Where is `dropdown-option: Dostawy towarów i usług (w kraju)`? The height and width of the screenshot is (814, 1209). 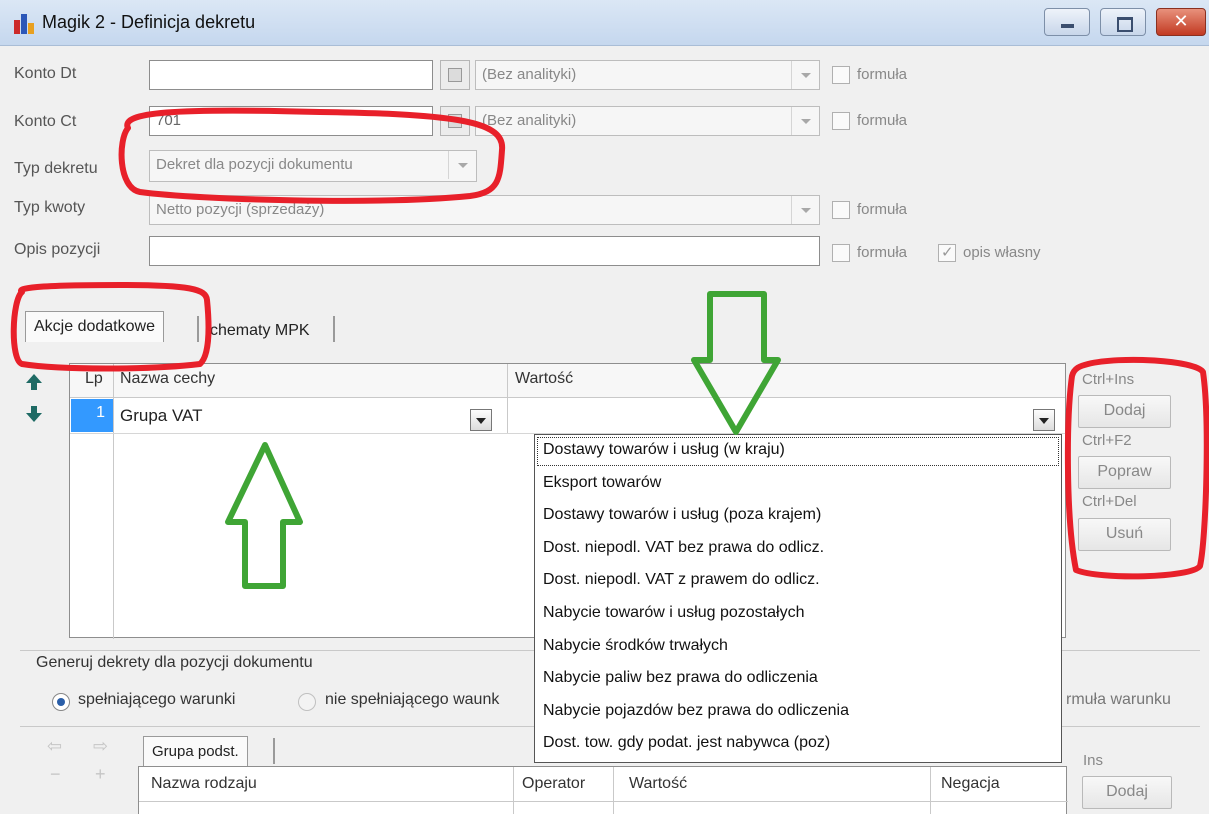
dropdown-option: Dostawy towarów i usług (w kraju) is located at coordinates (798, 451).